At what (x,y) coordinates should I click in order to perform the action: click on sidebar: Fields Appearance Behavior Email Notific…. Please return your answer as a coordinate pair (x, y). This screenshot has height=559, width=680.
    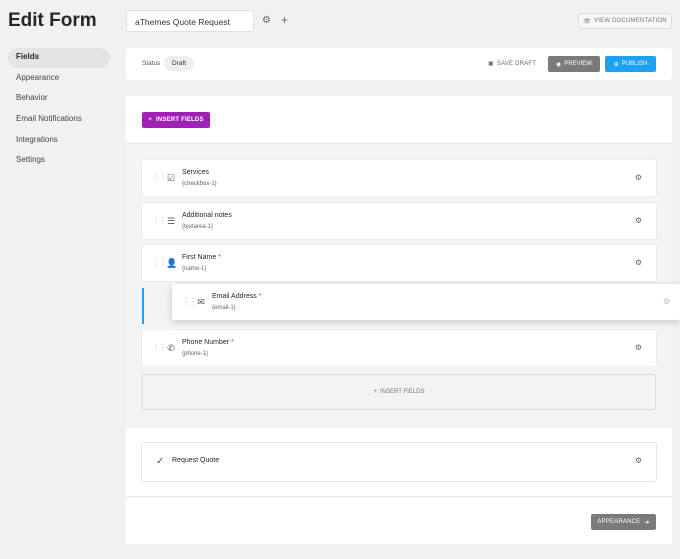
    Looking at the image, I should click on (59, 110).